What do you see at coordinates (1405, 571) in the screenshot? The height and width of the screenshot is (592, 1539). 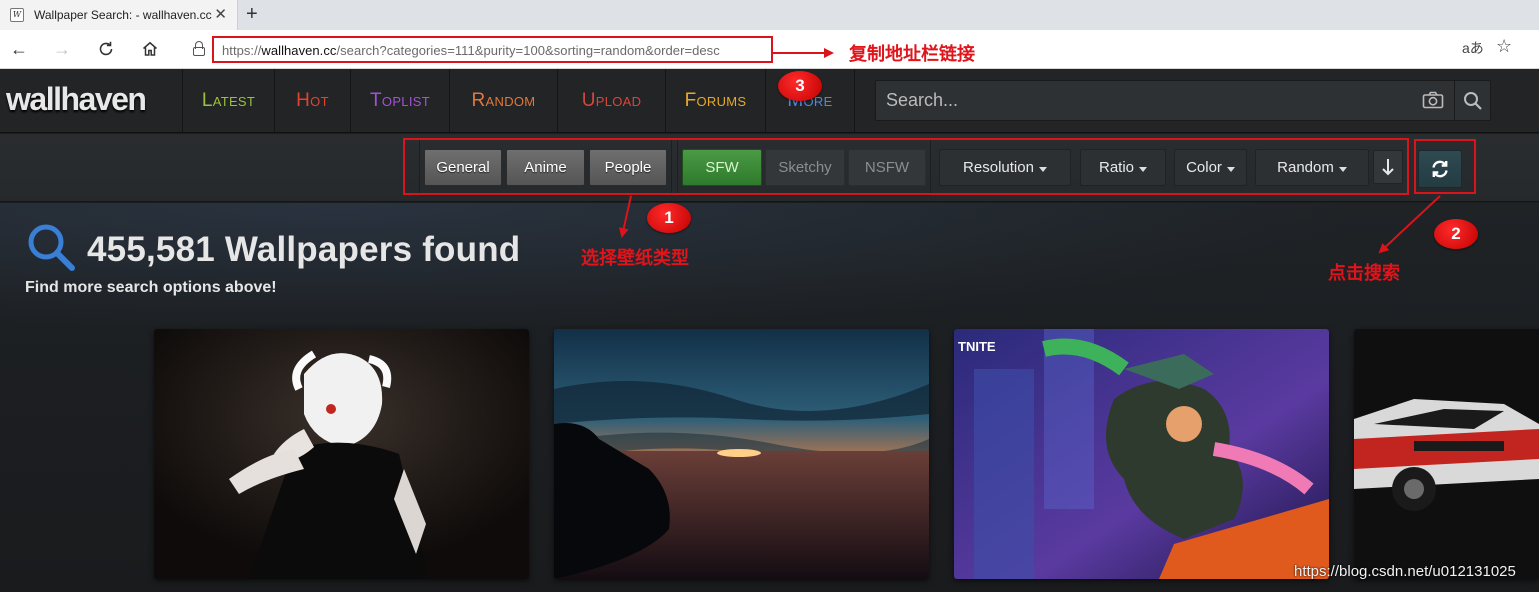 I see `watermark: https://blog.csdn.net/u012131025` at bounding box center [1405, 571].